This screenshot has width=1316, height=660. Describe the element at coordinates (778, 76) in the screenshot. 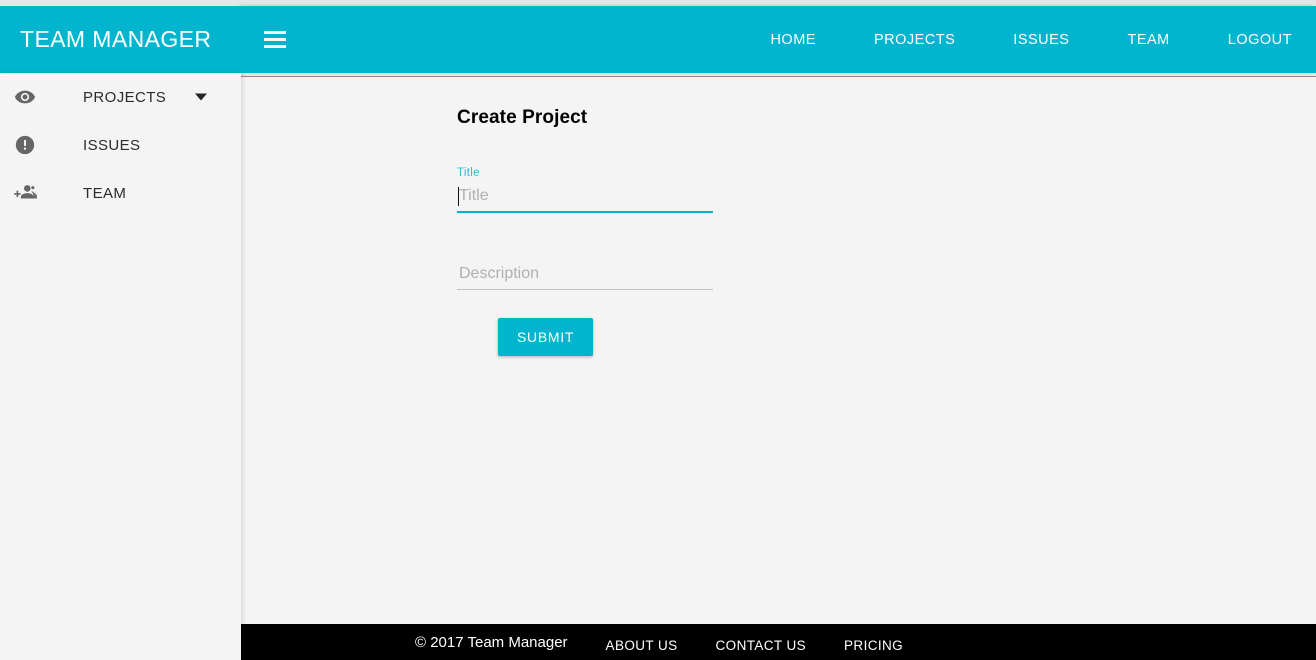

I see `navbar-underline` at that location.